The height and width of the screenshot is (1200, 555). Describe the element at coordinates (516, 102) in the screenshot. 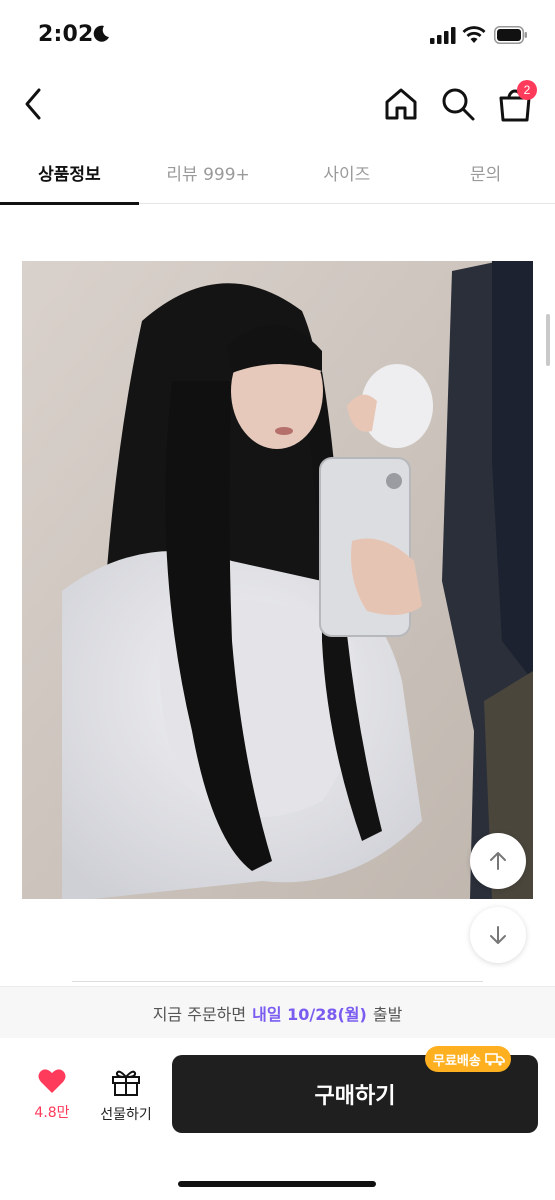

I see `cart-button: 2` at that location.